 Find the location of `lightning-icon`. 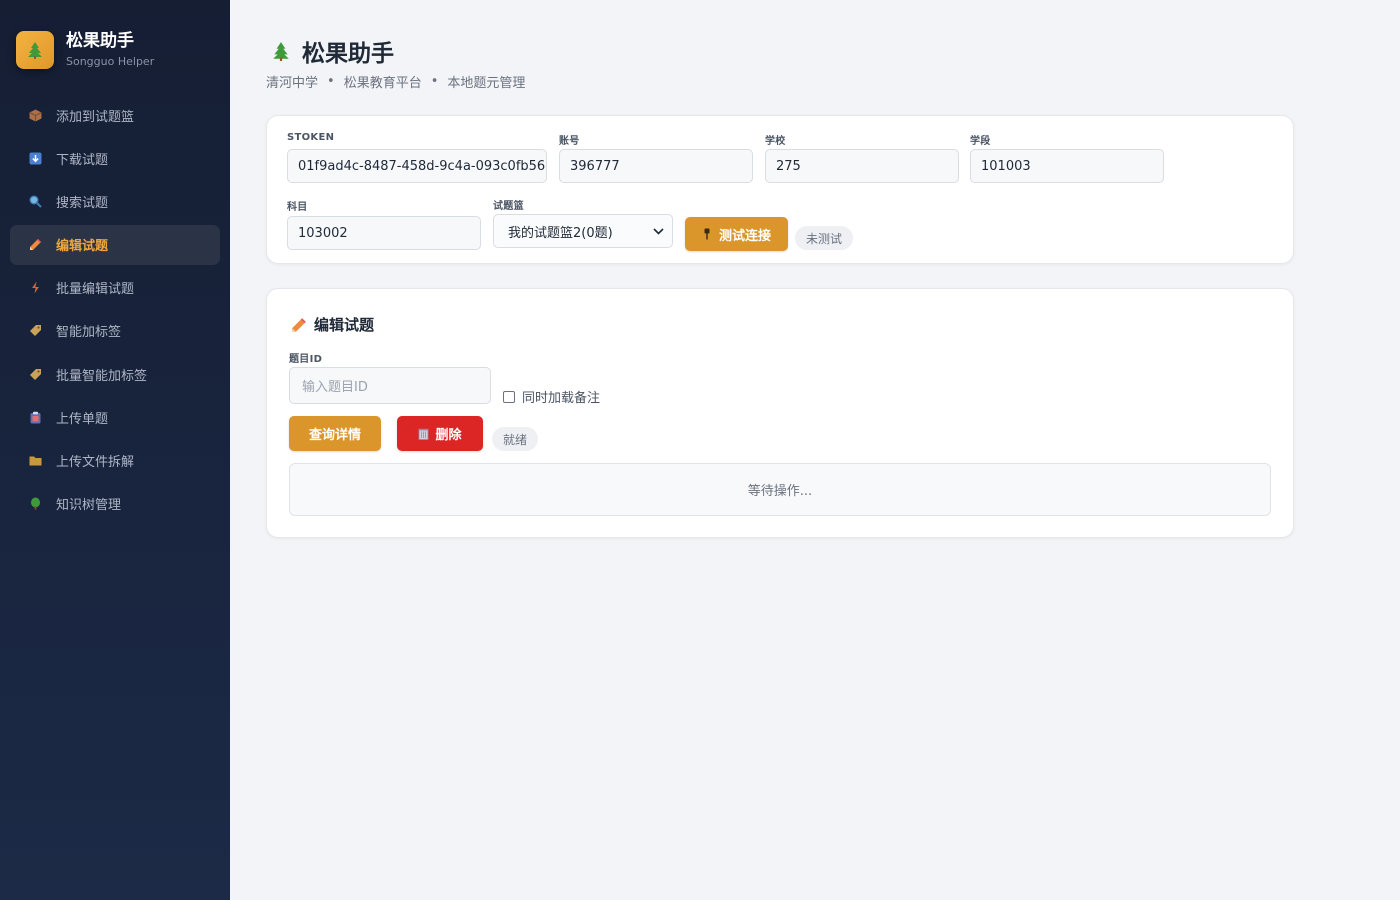

lightning-icon is located at coordinates (35, 288).